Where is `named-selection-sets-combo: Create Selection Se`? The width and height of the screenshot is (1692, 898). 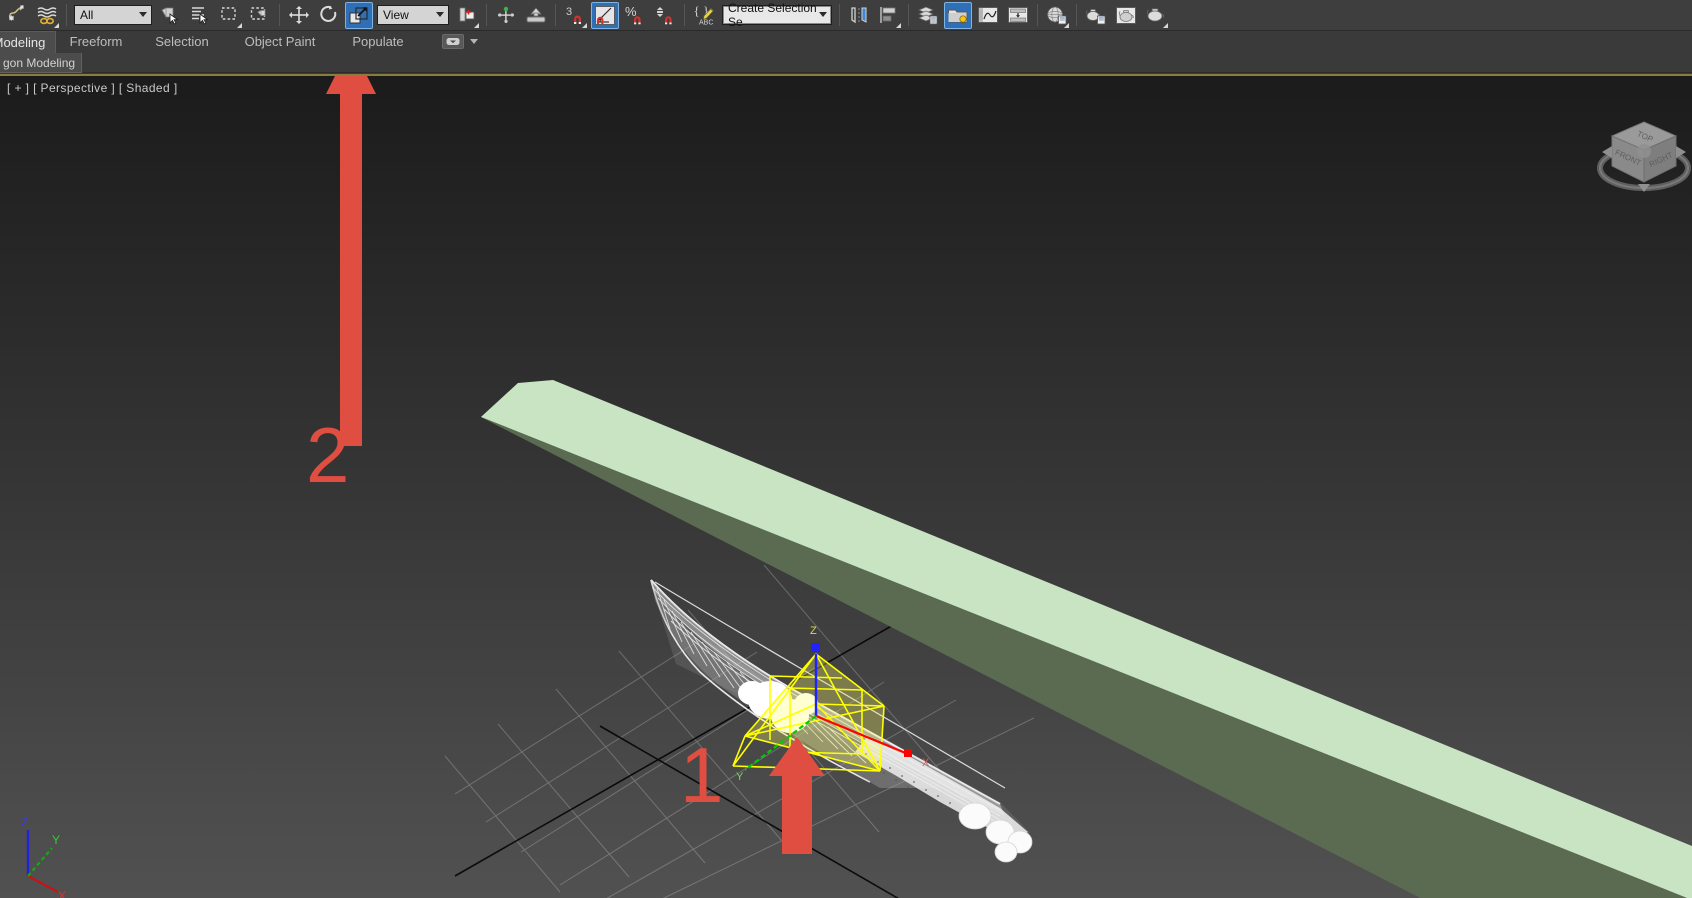
named-selection-sets-combo: Create Selection Se is located at coordinates (777, 15).